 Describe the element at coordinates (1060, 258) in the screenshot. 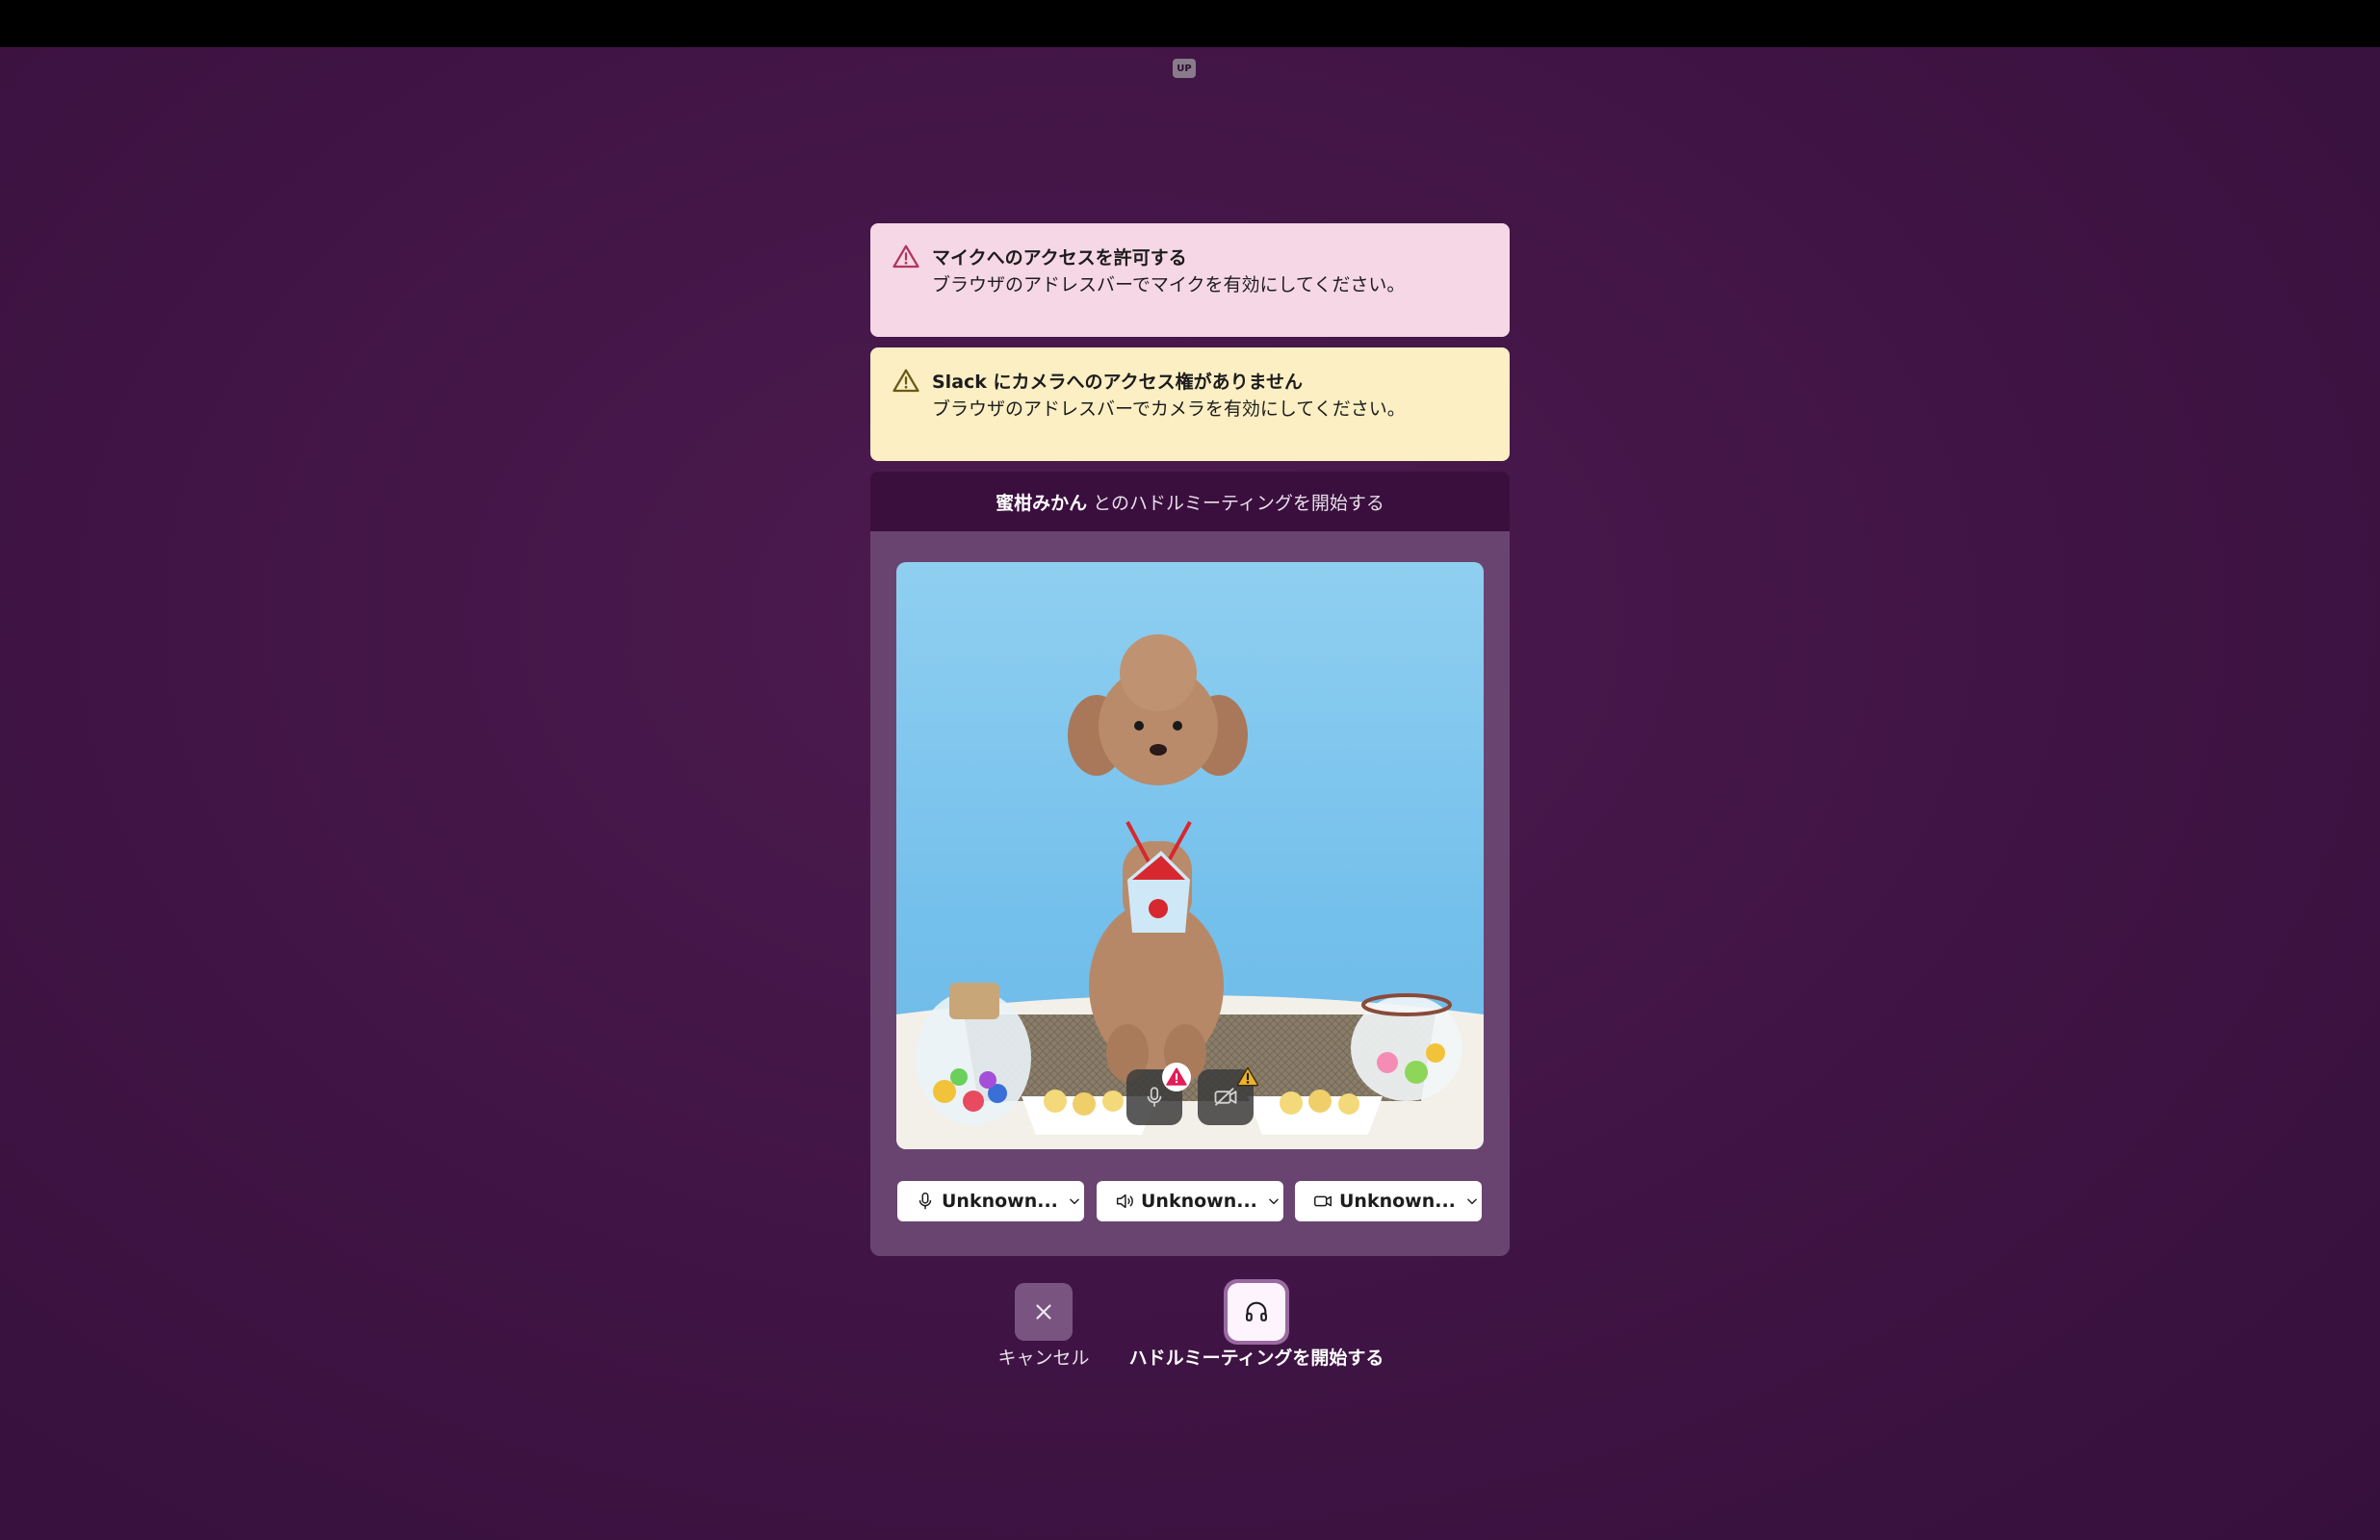

I see `alert-title: マイクへのアクセスを許可する` at that location.